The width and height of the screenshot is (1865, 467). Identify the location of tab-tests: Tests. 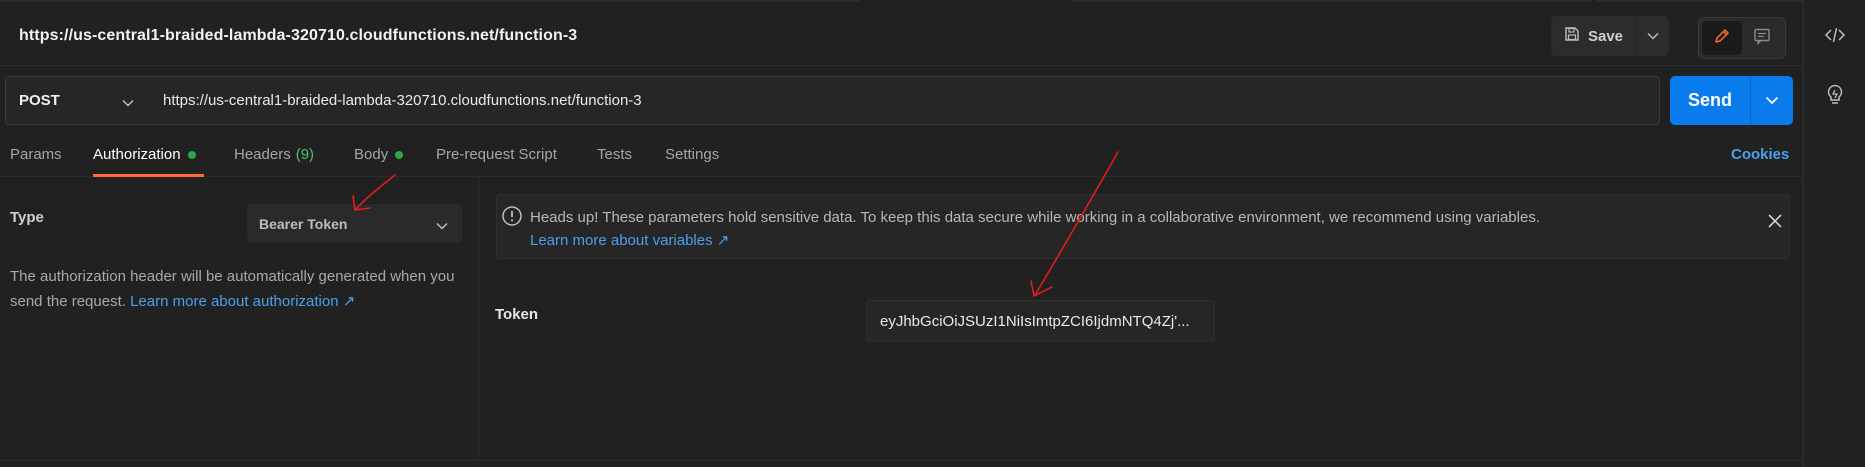
(614, 154).